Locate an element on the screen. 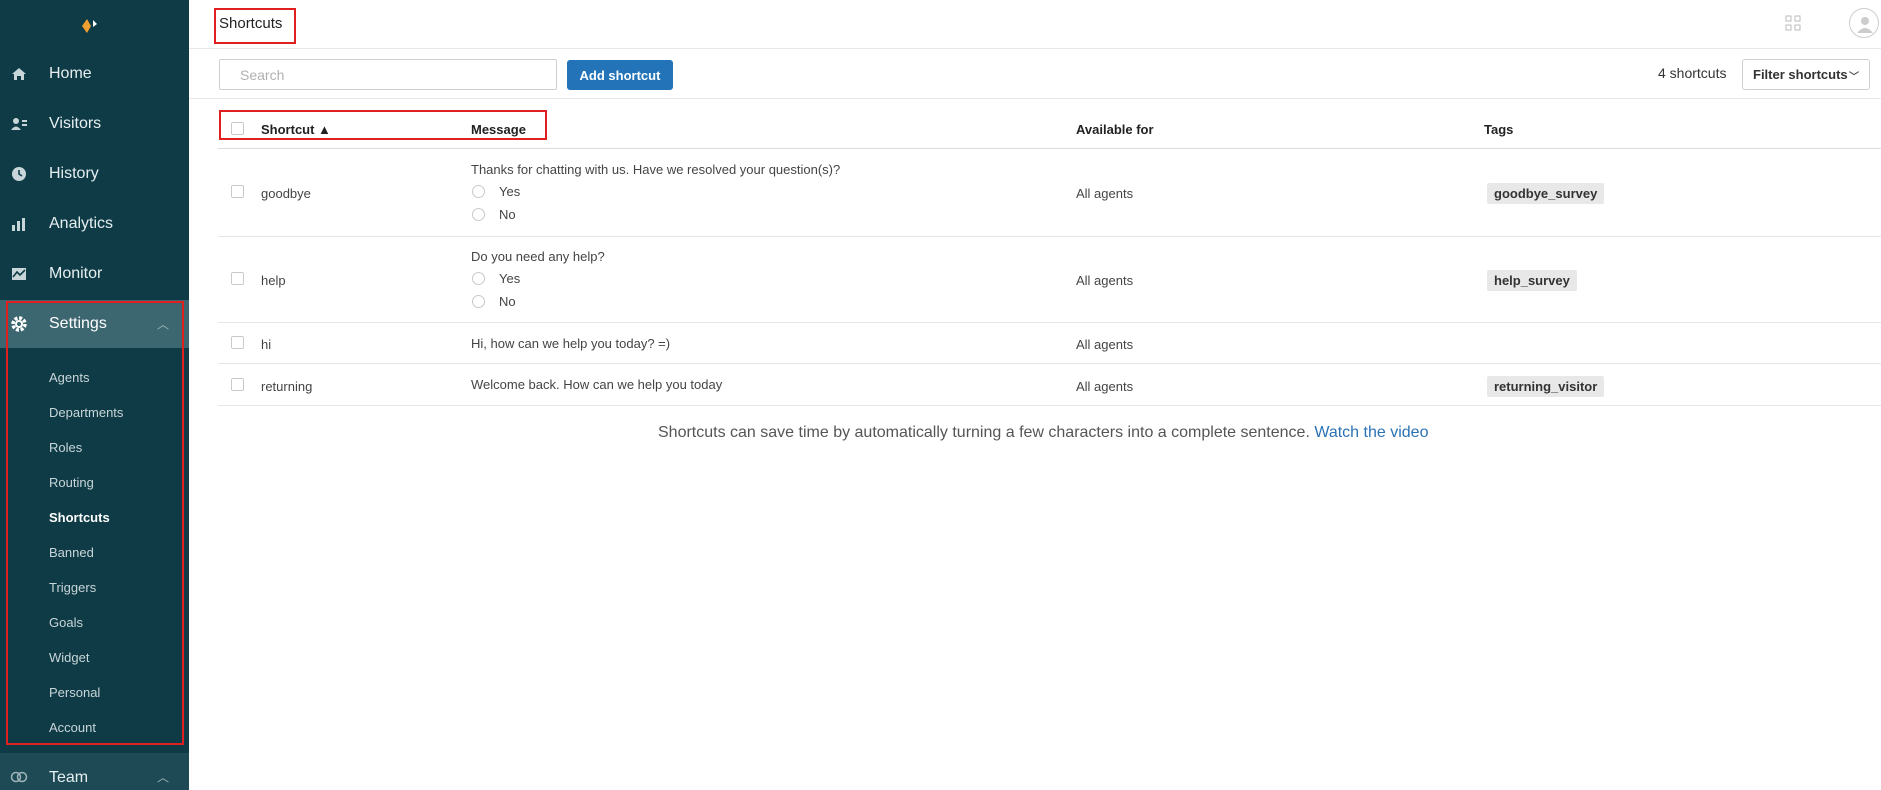 Image resolution: width=1881 pixels, height=790 pixels. settings-item-label: Roles is located at coordinates (66, 447).